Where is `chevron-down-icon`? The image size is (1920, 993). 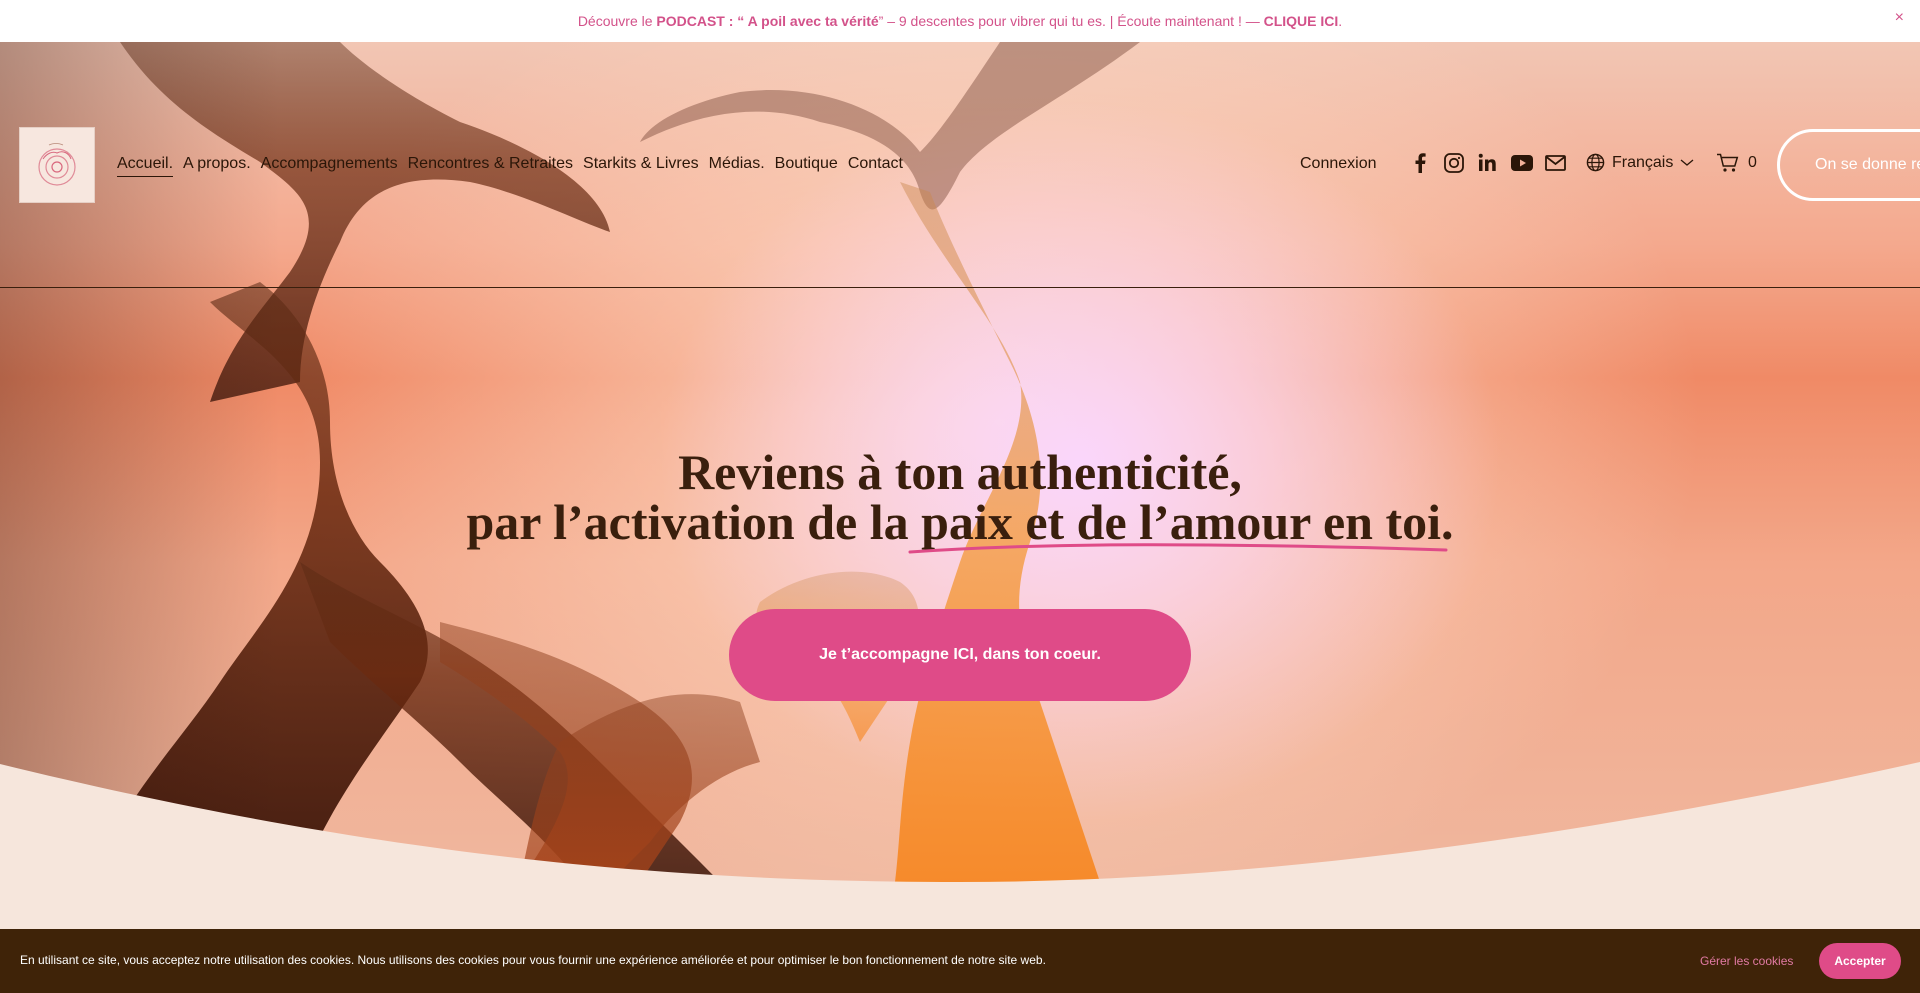
chevron-down-icon is located at coordinates (1687, 162).